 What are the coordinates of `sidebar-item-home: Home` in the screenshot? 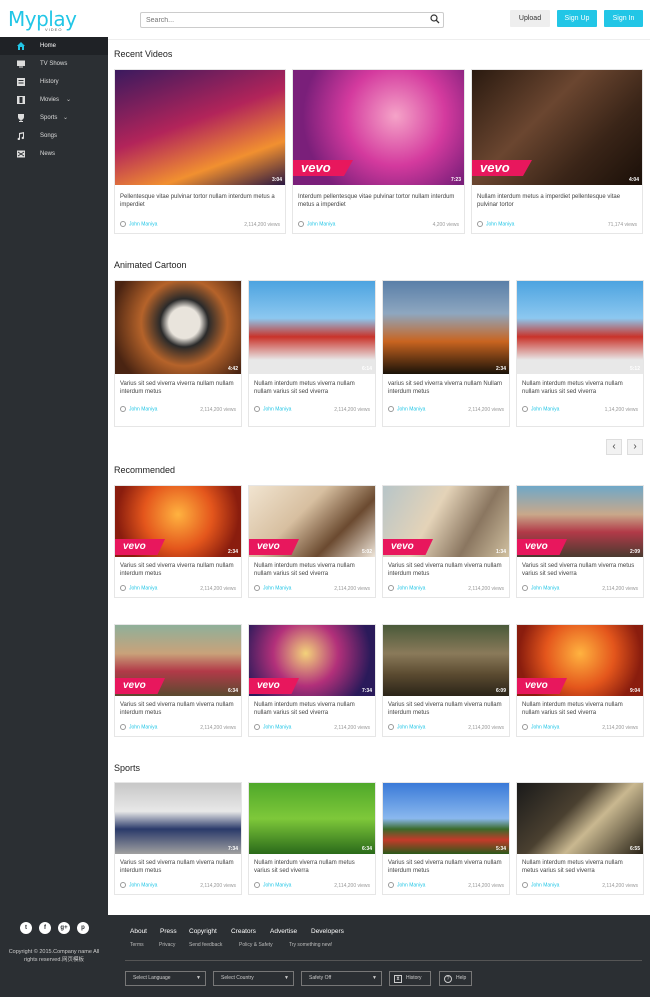 It's located at (54, 46).